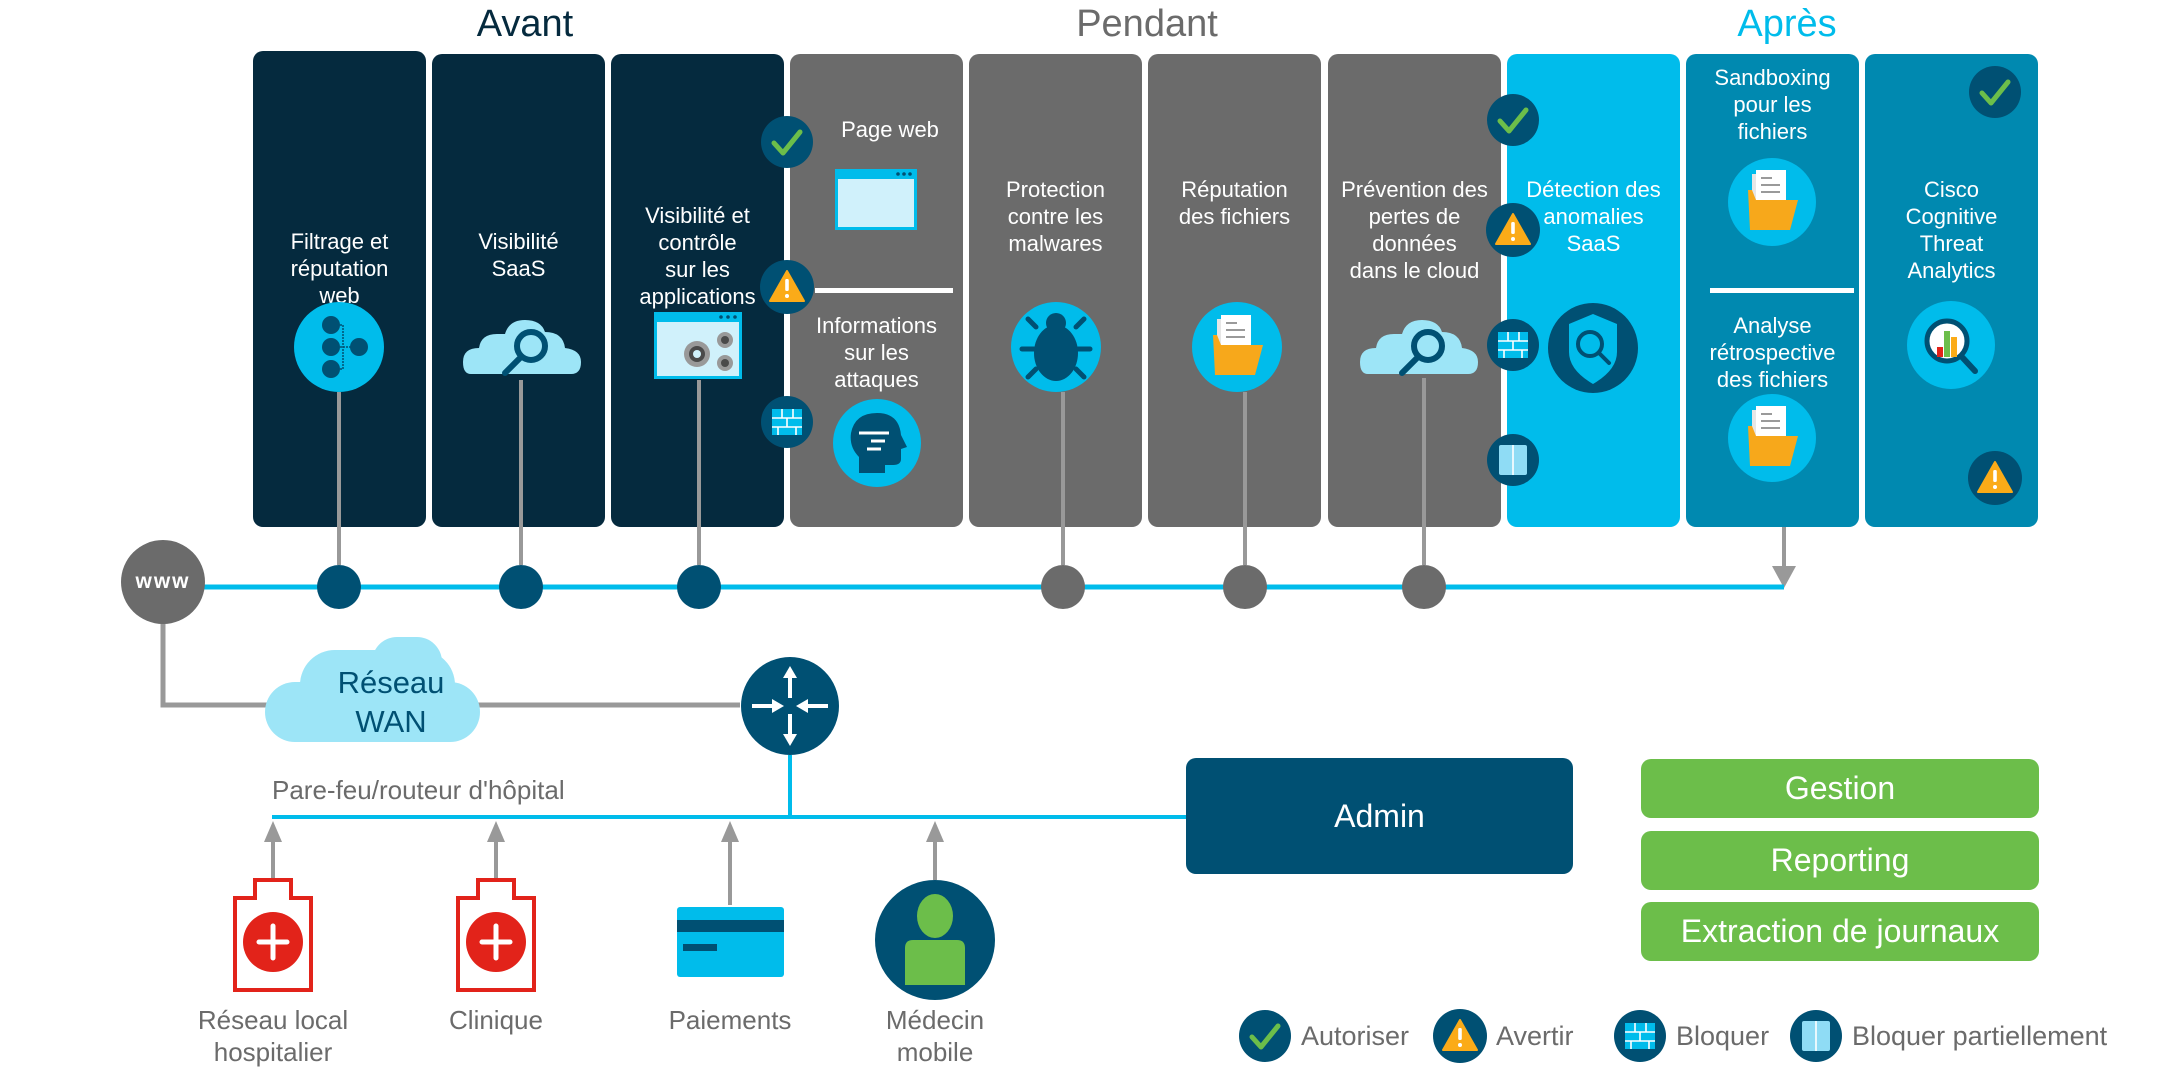  I want to click on internet-label: www, so click(163, 581).